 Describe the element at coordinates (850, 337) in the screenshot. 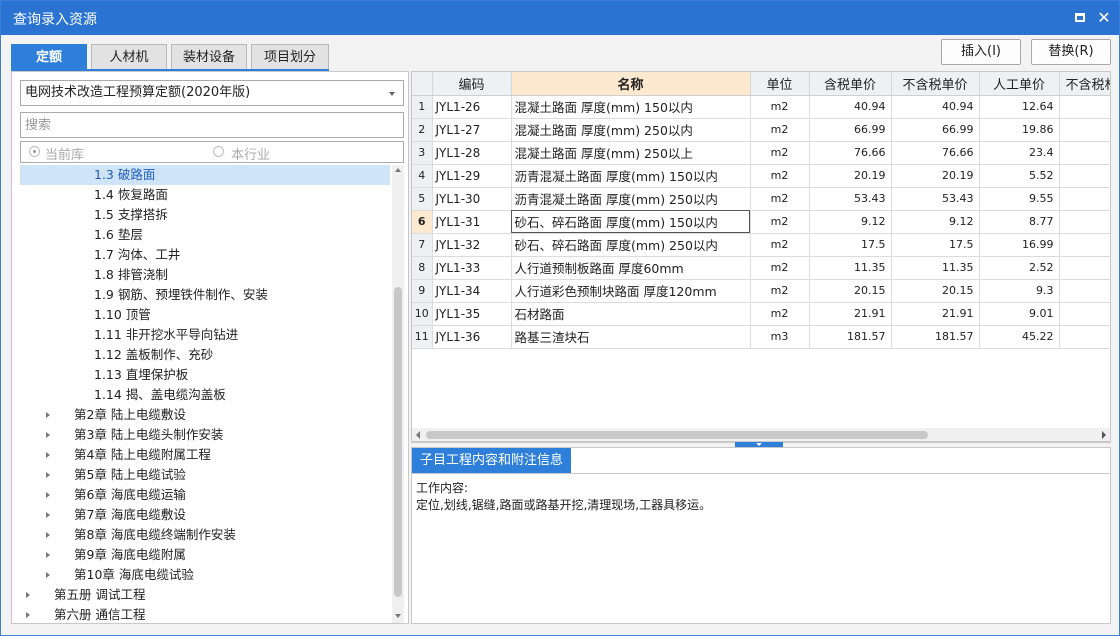

I see `cell-tax-price: 181.57` at that location.